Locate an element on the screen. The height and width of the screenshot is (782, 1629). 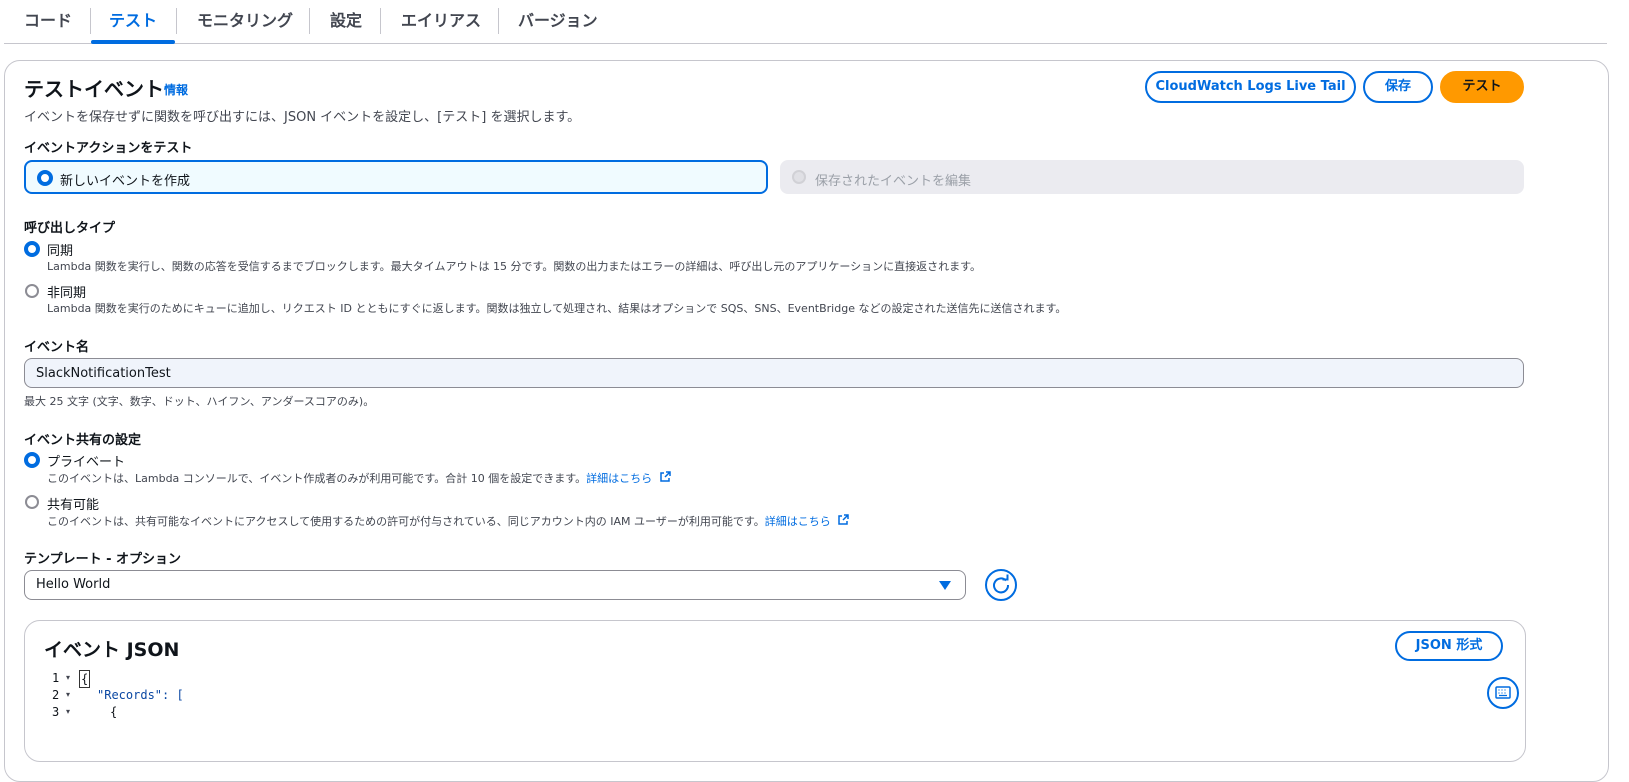
async-radio is located at coordinates (32, 291).